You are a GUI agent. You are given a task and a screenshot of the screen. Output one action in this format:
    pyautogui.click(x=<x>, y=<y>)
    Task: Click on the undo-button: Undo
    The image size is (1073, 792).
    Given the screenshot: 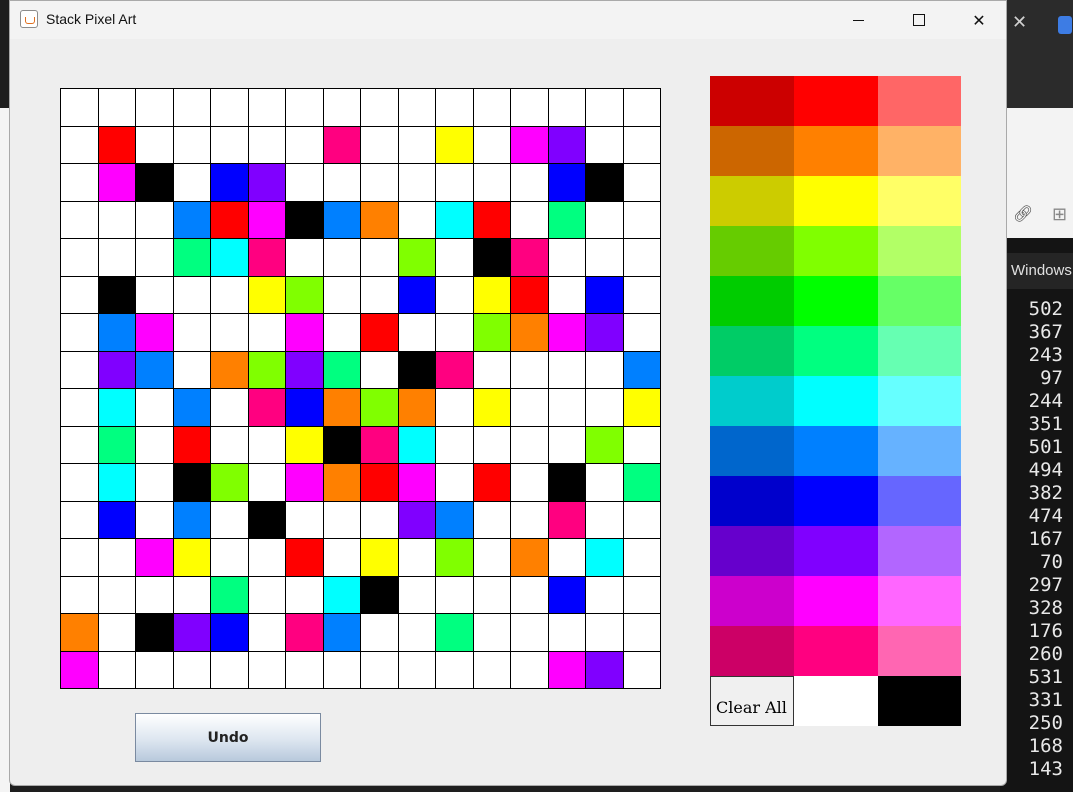 What is the action you would take?
    pyautogui.click(x=228, y=737)
    